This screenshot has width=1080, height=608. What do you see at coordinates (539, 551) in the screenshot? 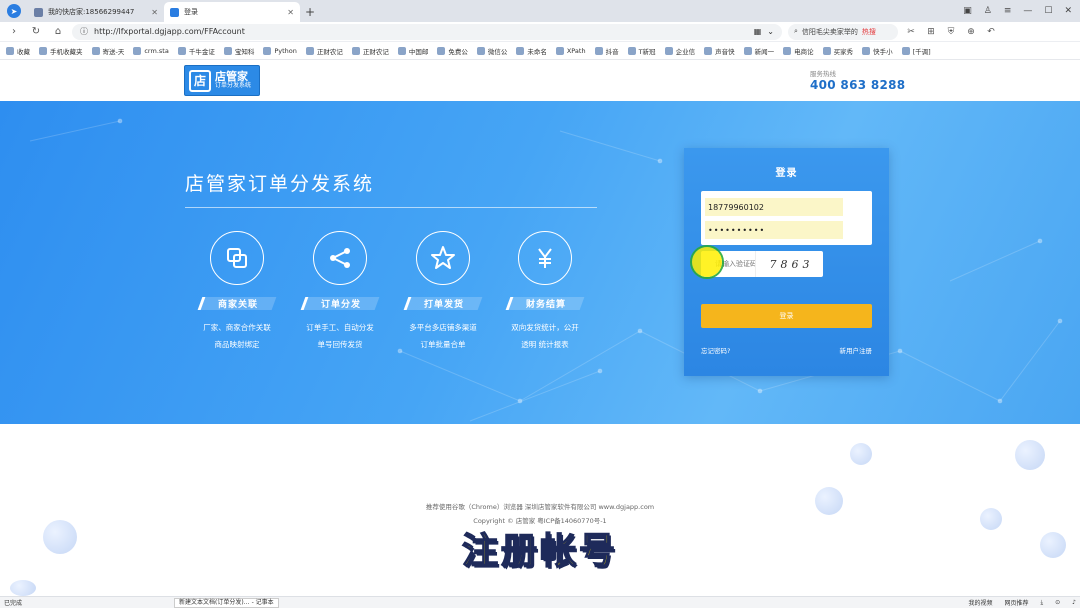
I see `video-subtitle: 注册帐号` at bounding box center [539, 551].